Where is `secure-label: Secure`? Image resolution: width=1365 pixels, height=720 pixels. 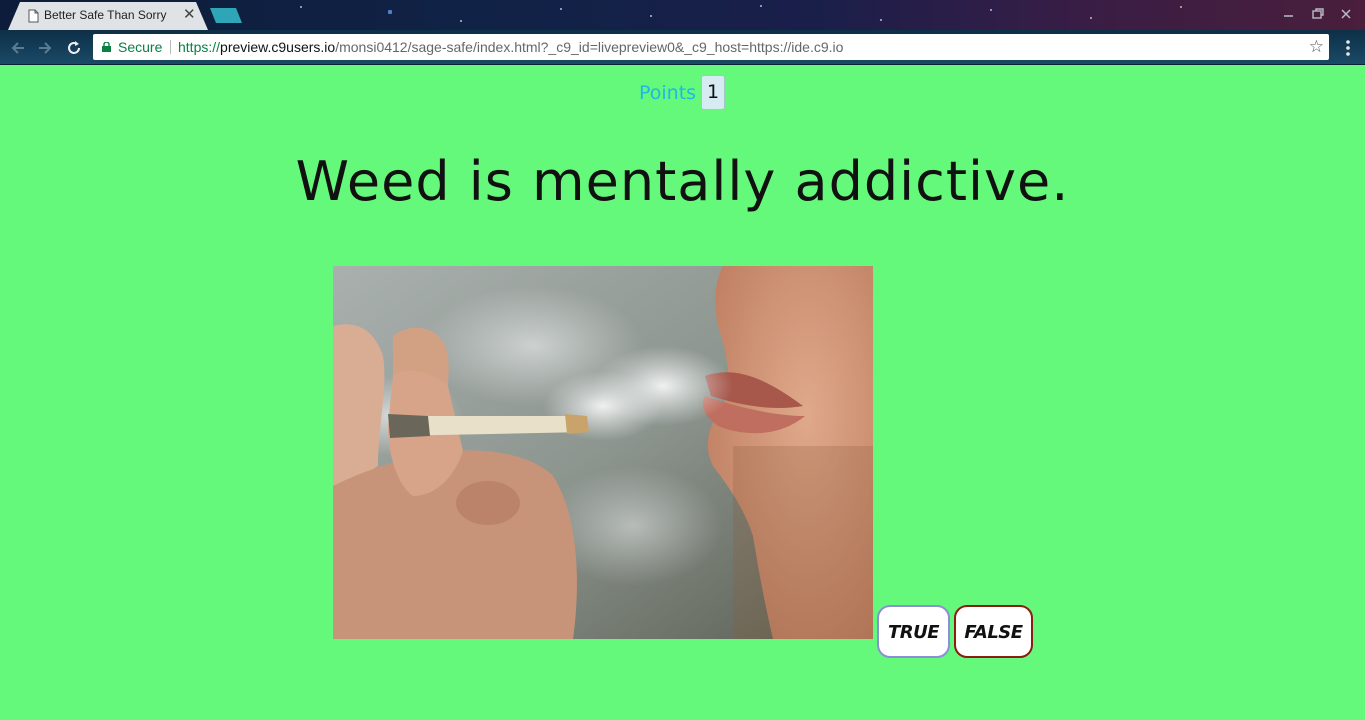
secure-label: Secure is located at coordinates (140, 47).